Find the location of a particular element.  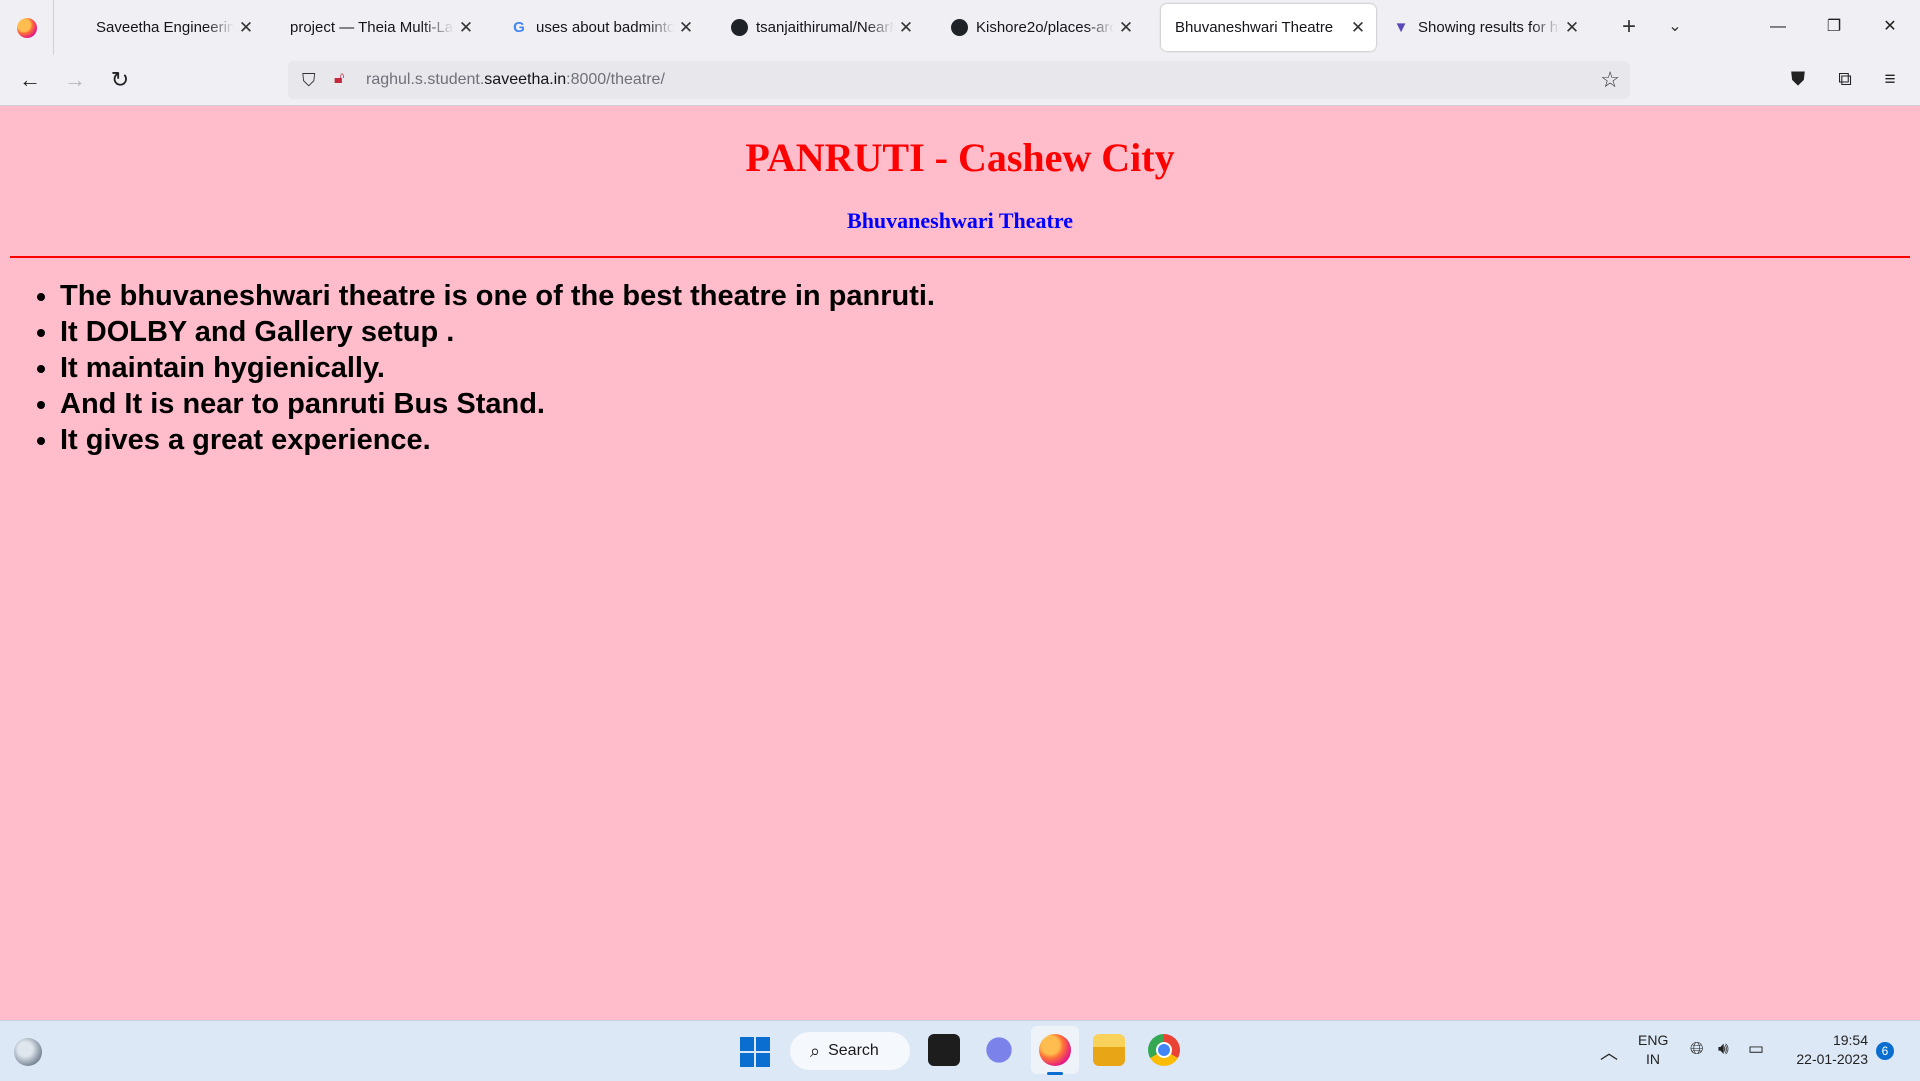

tab-google: G uses about badminton ✕ is located at coordinates (600, 27).